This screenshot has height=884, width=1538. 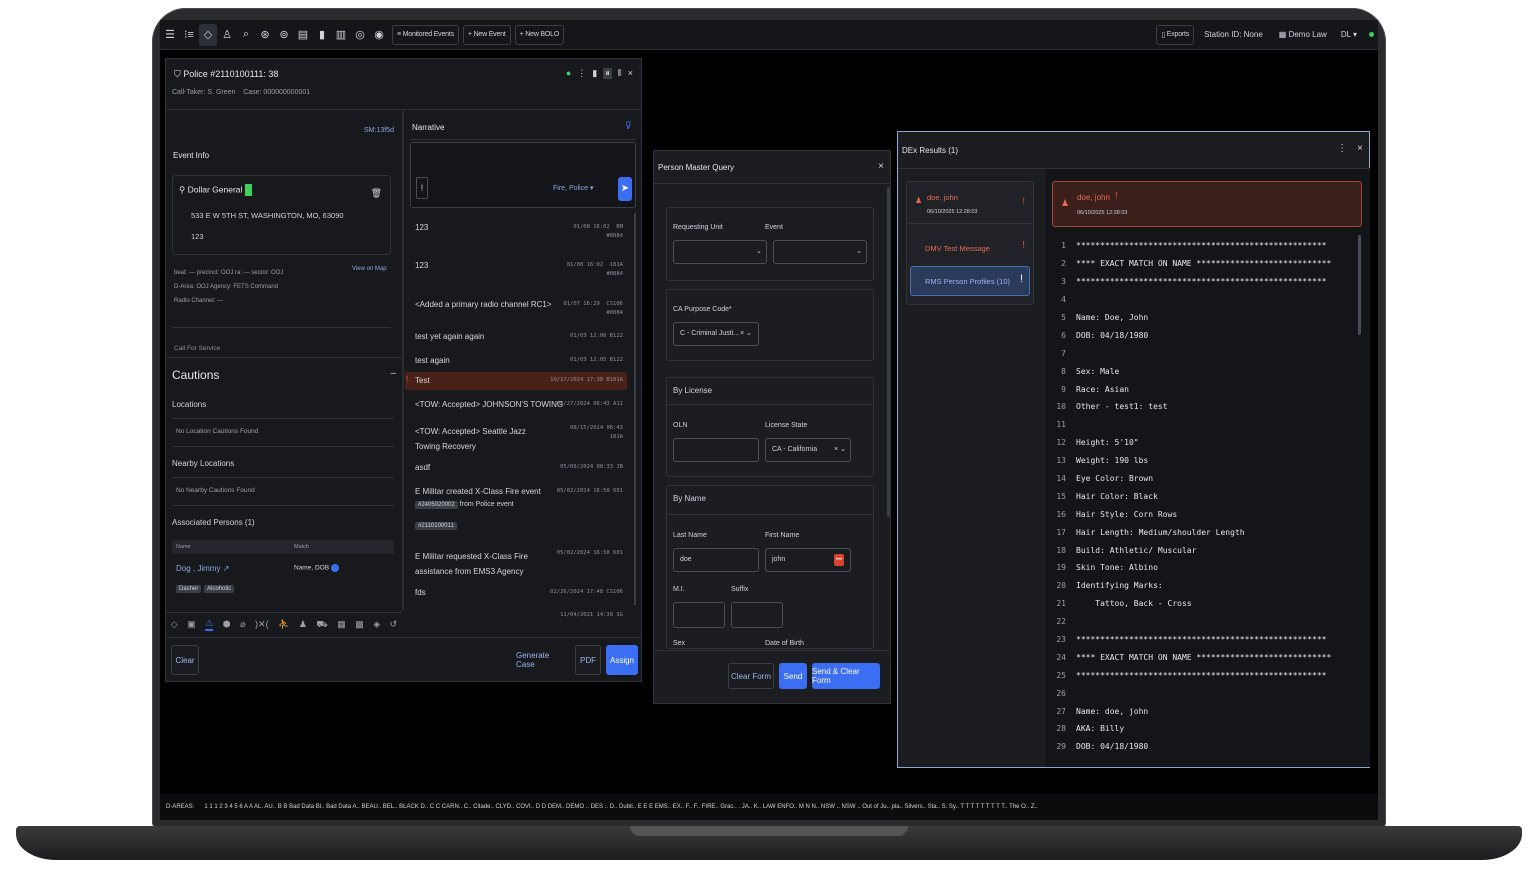 What do you see at coordinates (1359, 285) in the screenshot?
I see `dex-scrollbar` at bounding box center [1359, 285].